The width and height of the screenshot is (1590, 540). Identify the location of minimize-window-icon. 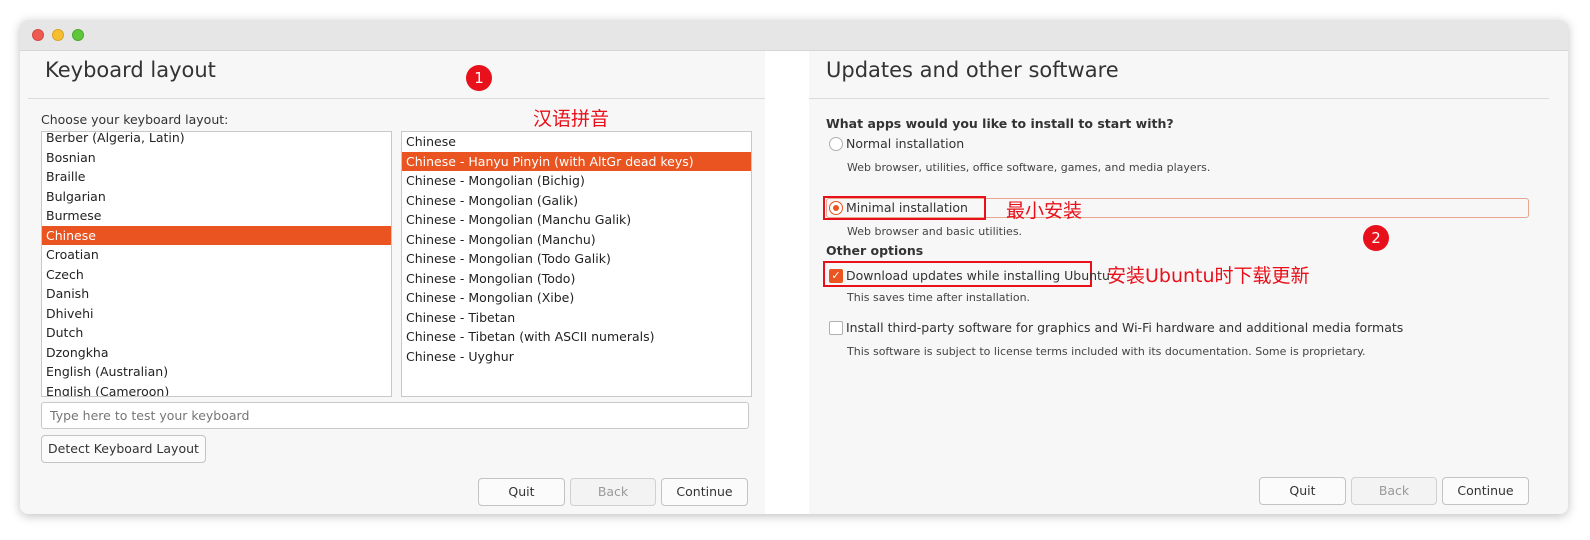
(58, 35).